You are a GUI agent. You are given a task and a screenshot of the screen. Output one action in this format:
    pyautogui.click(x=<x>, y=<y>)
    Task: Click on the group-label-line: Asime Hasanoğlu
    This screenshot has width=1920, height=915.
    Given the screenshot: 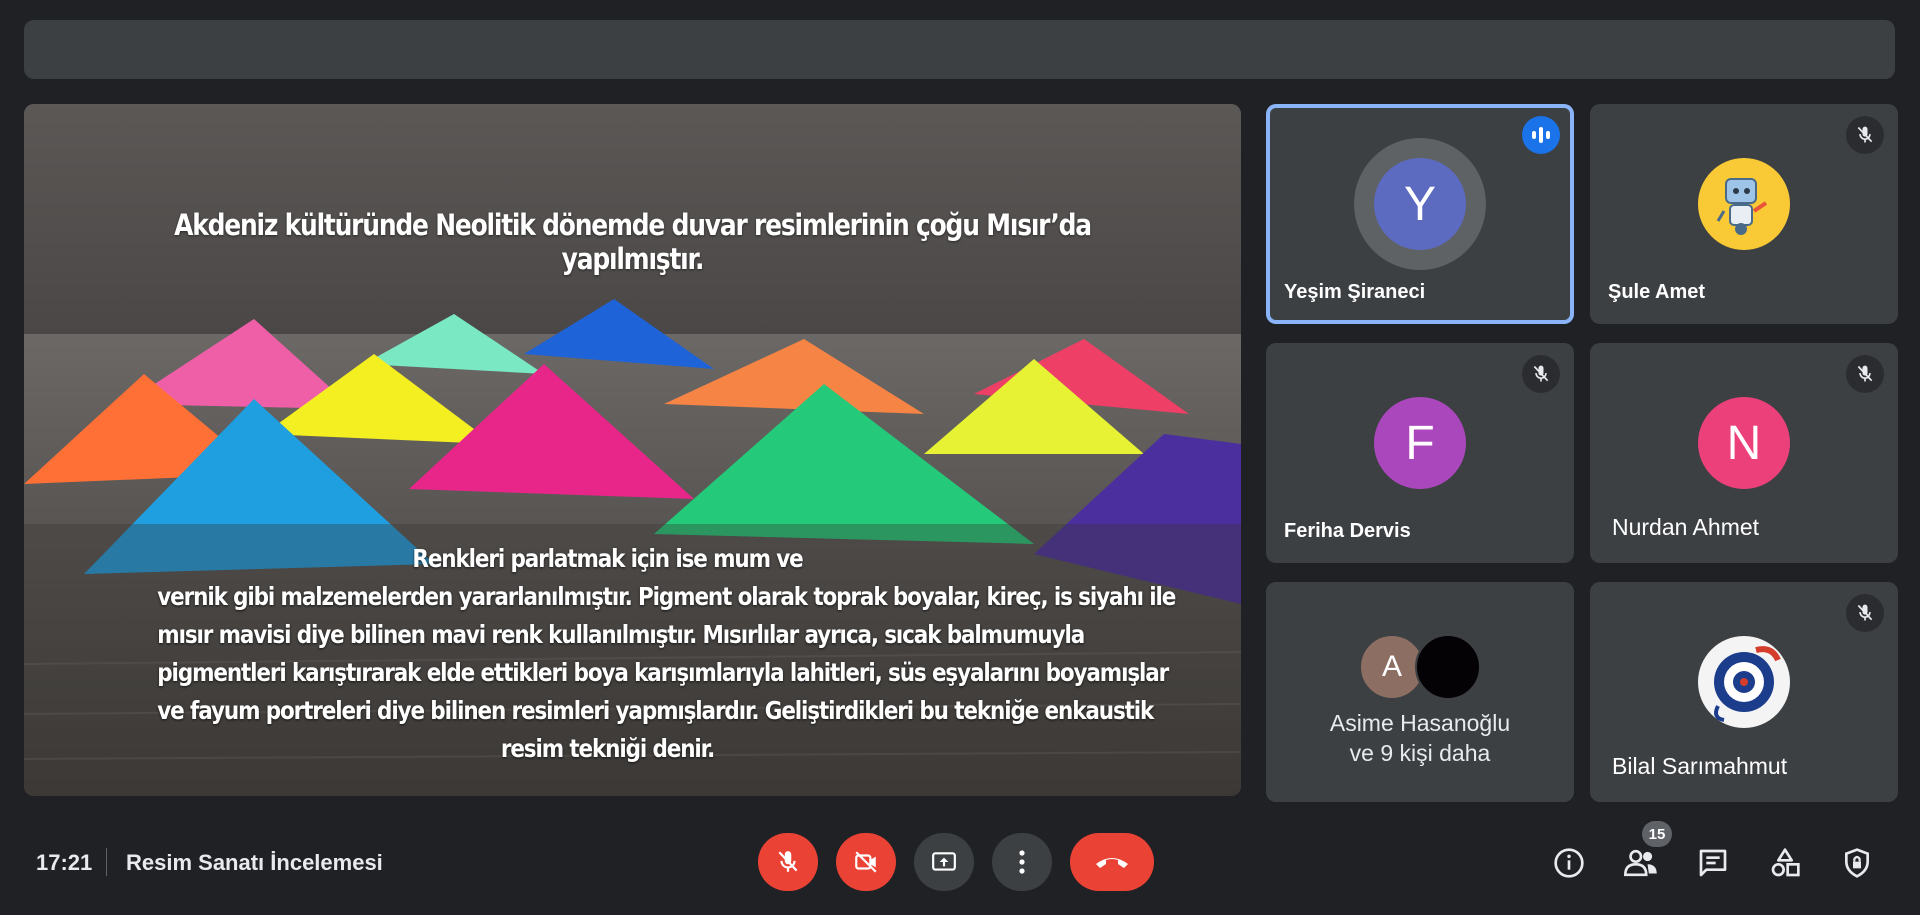 What is the action you would take?
    pyautogui.click(x=1420, y=723)
    